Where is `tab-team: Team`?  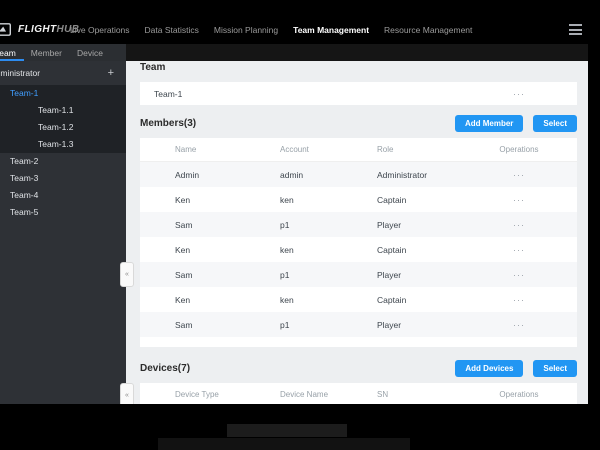 tab-team: Team is located at coordinates (8, 53).